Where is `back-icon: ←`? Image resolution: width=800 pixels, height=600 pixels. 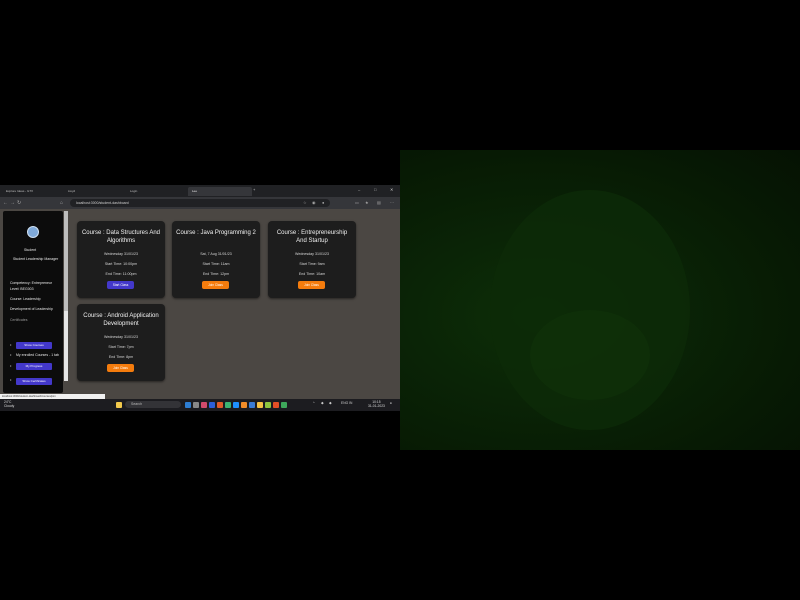 back-icon: ← is located at coordinates (5, 203).